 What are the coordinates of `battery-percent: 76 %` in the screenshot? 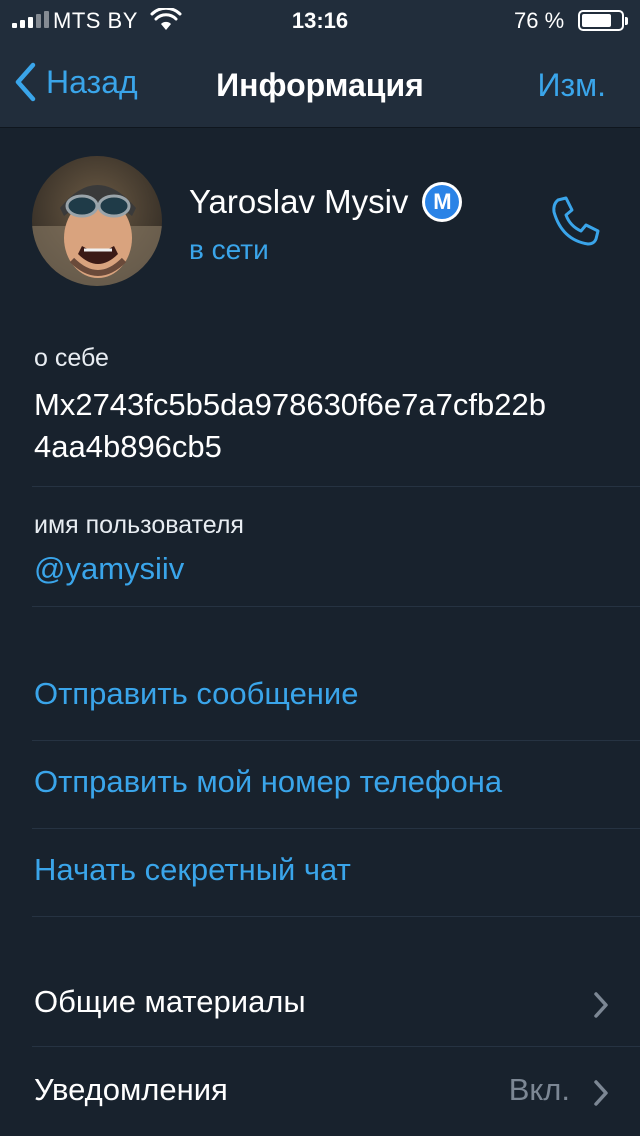 It's located at (539, 20).